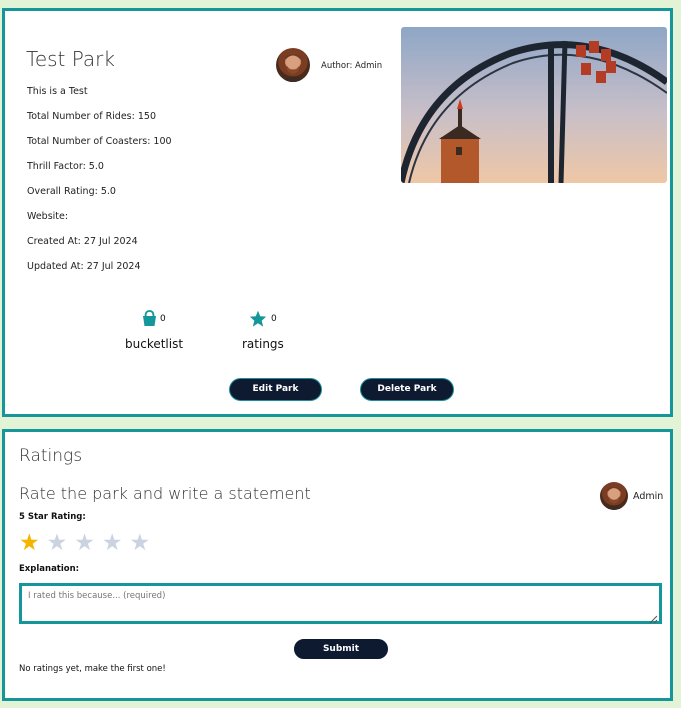 The image size is (681, 708). Describe the element at coordinates (140, 543) in the screenshot. I see `rating-star-5-icon: ★` at that location.